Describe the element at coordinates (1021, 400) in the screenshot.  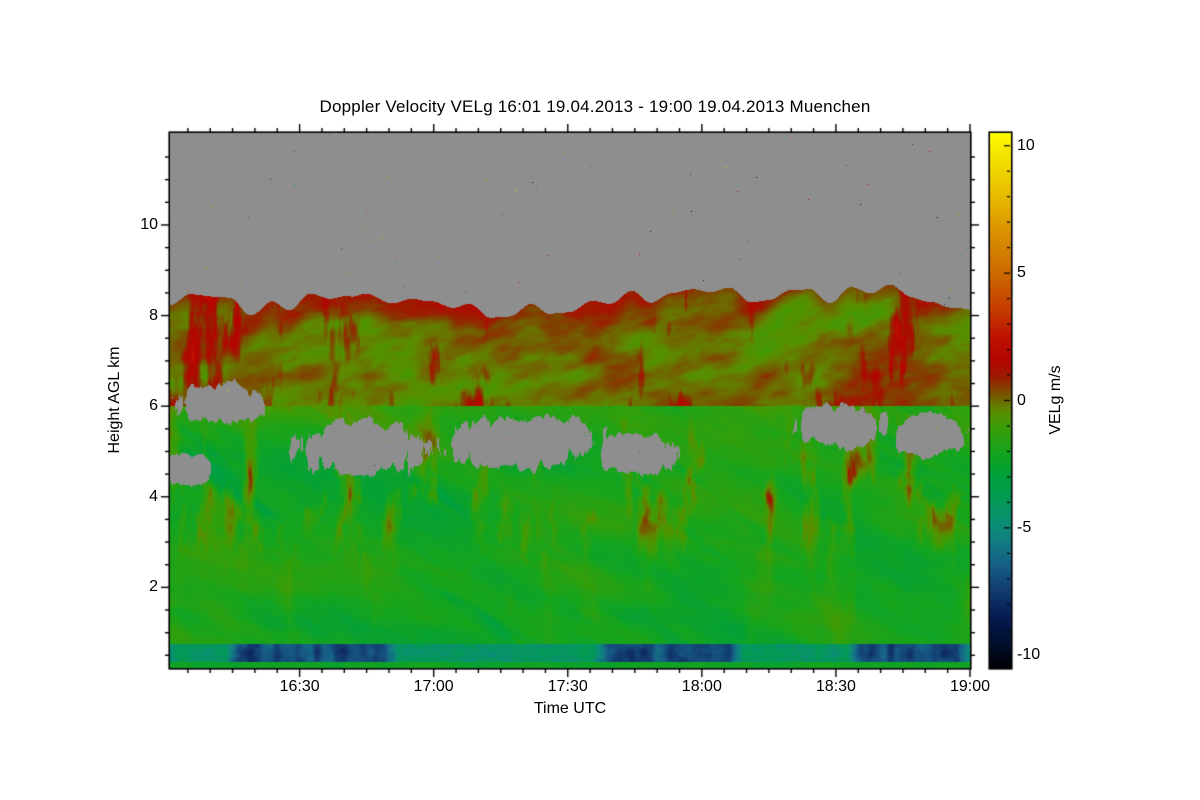
I see `colorbar-tick-label: 0` at that location.